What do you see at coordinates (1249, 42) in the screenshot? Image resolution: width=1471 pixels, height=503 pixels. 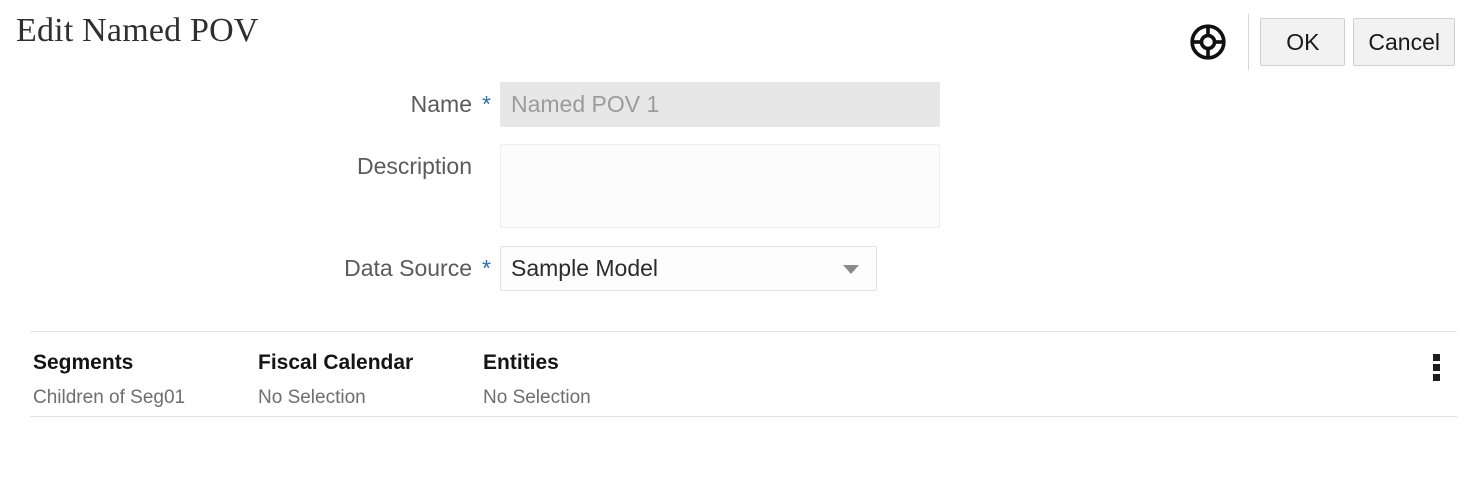 I see `header-separator` at bounding box center [1249, 42].